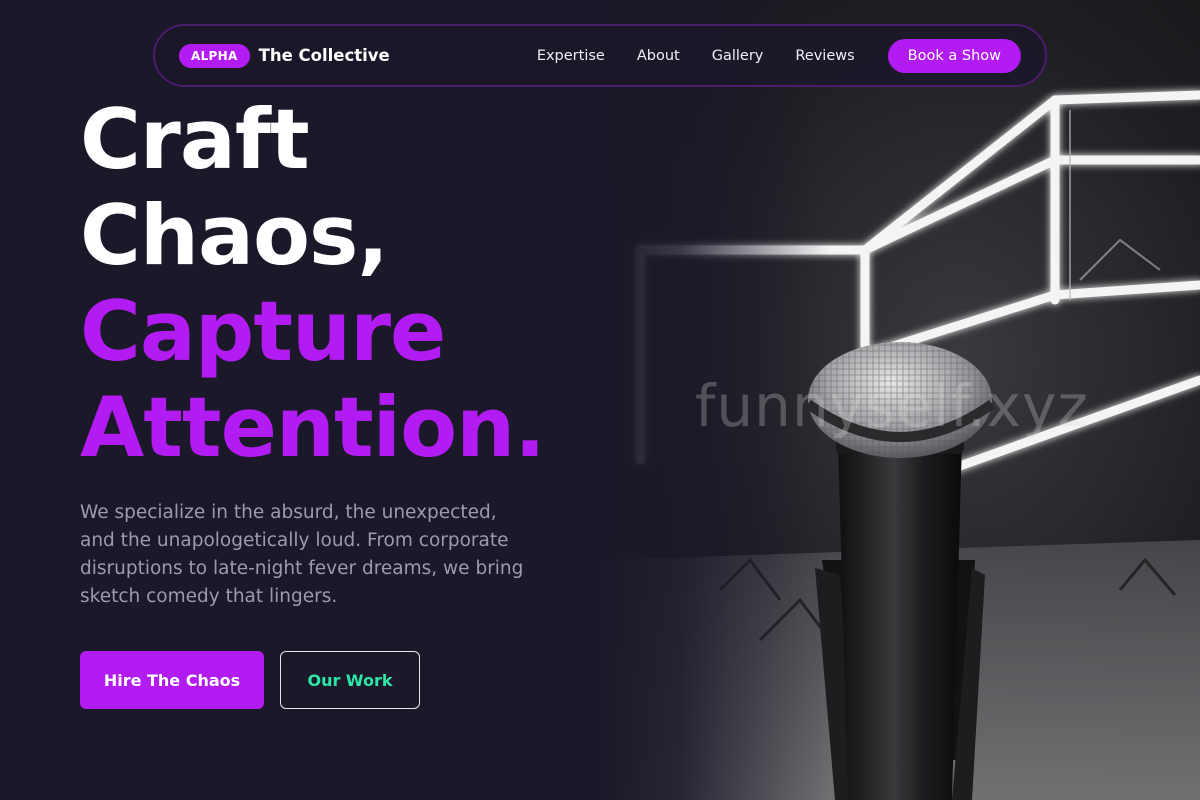 This screenshot has height=800, width=1200. I want to click on headline-line-2: Chaos,, so click(234, 235).